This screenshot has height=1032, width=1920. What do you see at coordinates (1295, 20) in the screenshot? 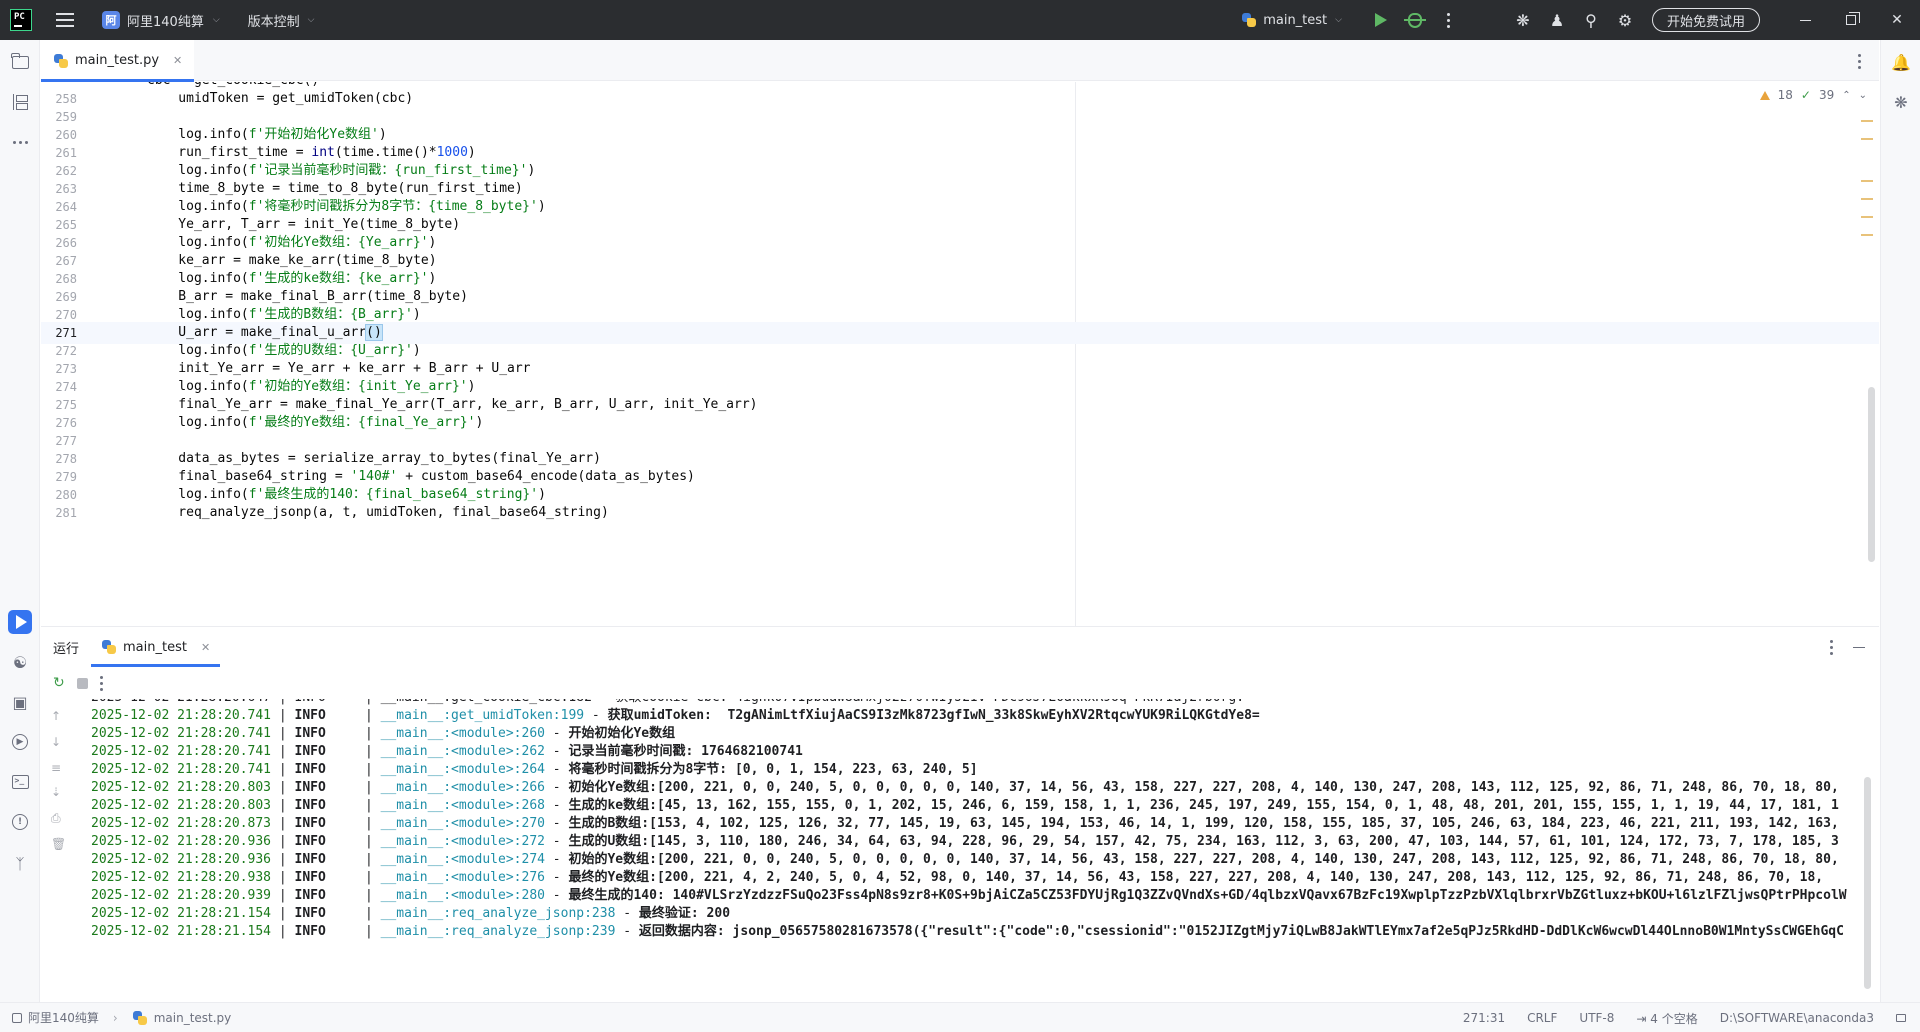
I see `run-config-name: main_test` at bounding box center [1295, 20].